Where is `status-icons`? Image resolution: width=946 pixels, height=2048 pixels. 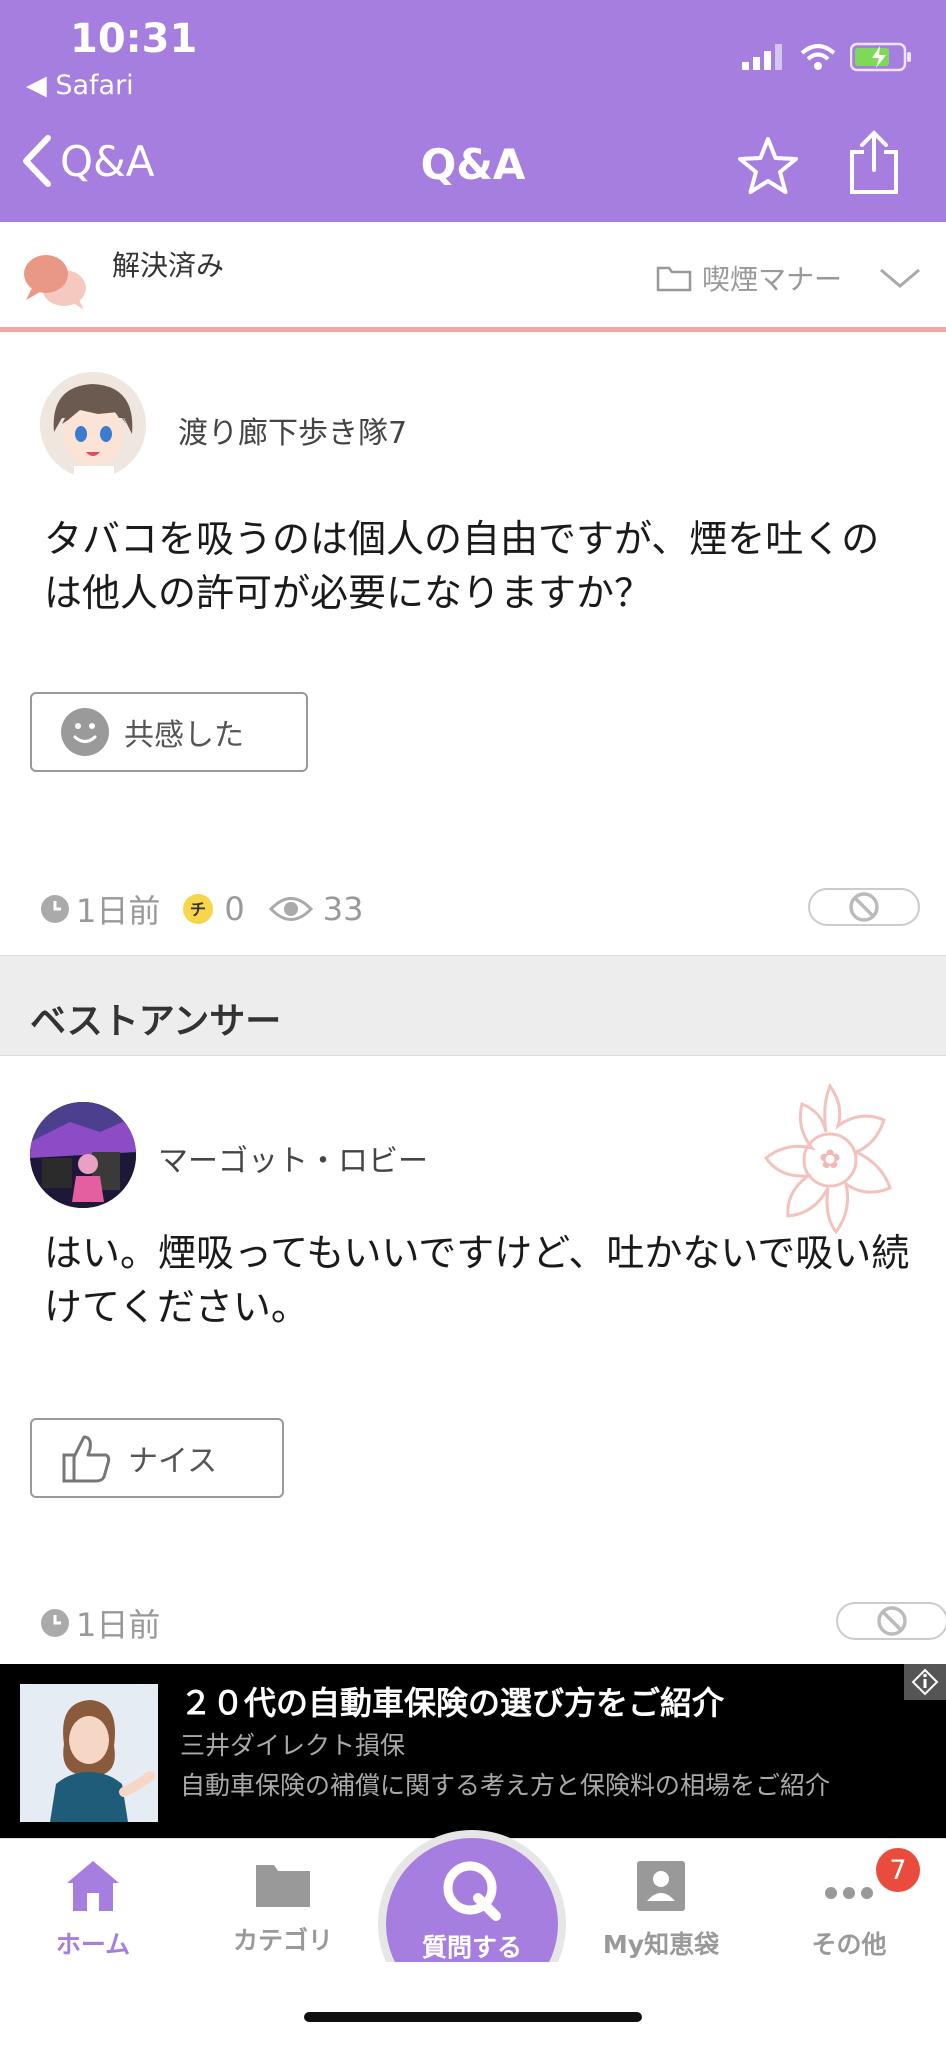
status-icons is located at coordinates (827, 57).